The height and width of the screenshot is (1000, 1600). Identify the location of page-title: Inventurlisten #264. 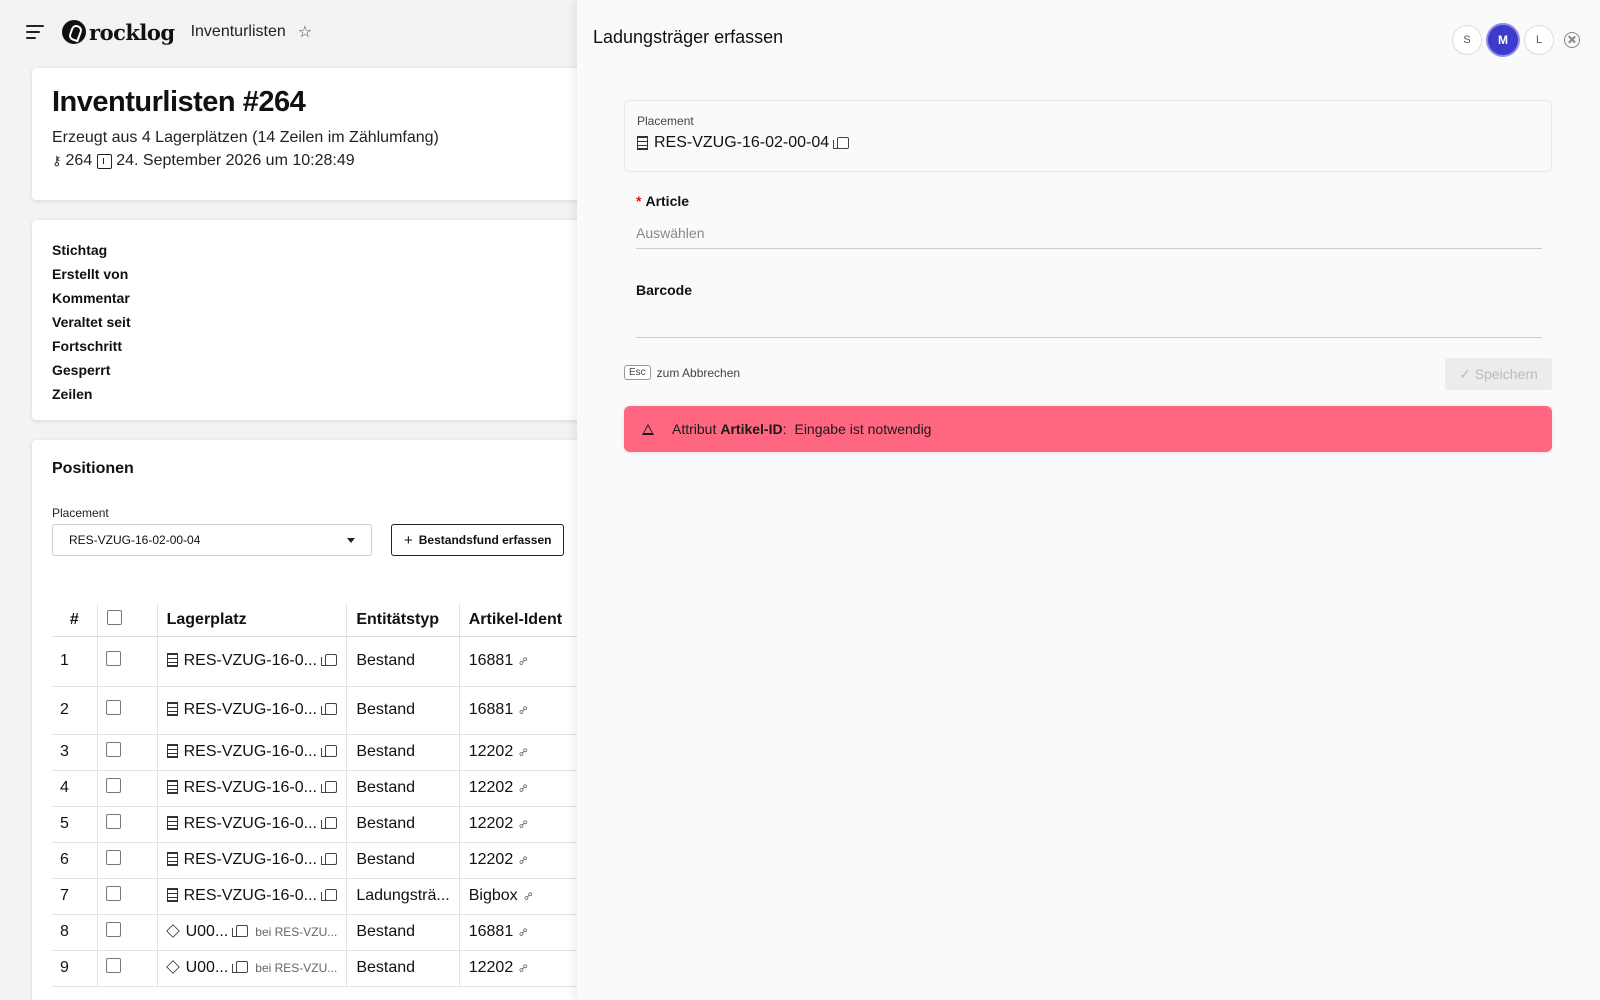
(179, 102).